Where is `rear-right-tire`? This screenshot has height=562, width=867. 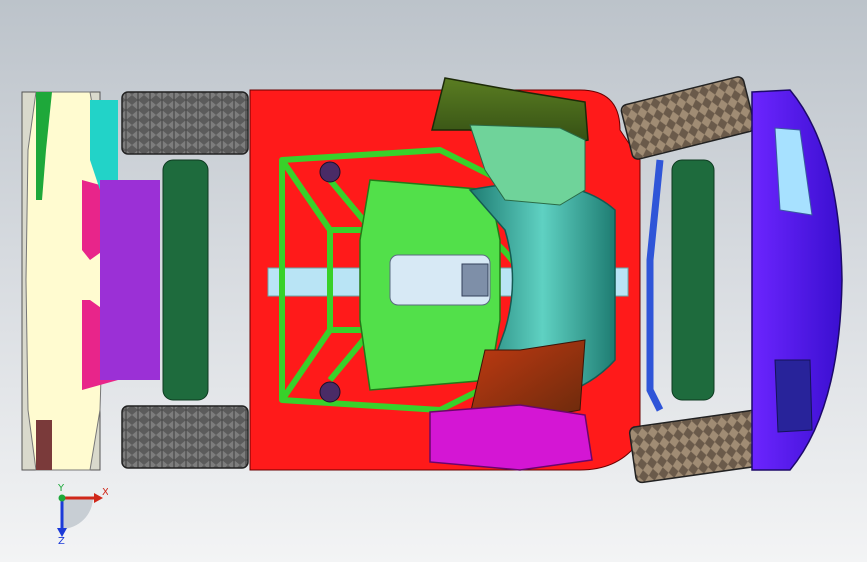
rear-right-tire is located at coordinates (700, 446).